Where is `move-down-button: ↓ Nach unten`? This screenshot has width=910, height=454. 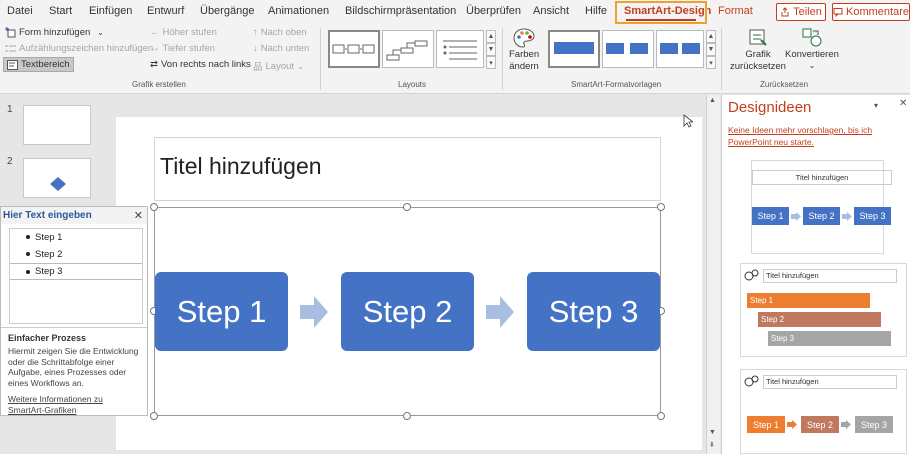 move-down-button: ↓ Nach unten is located at coordinates (281, 48).